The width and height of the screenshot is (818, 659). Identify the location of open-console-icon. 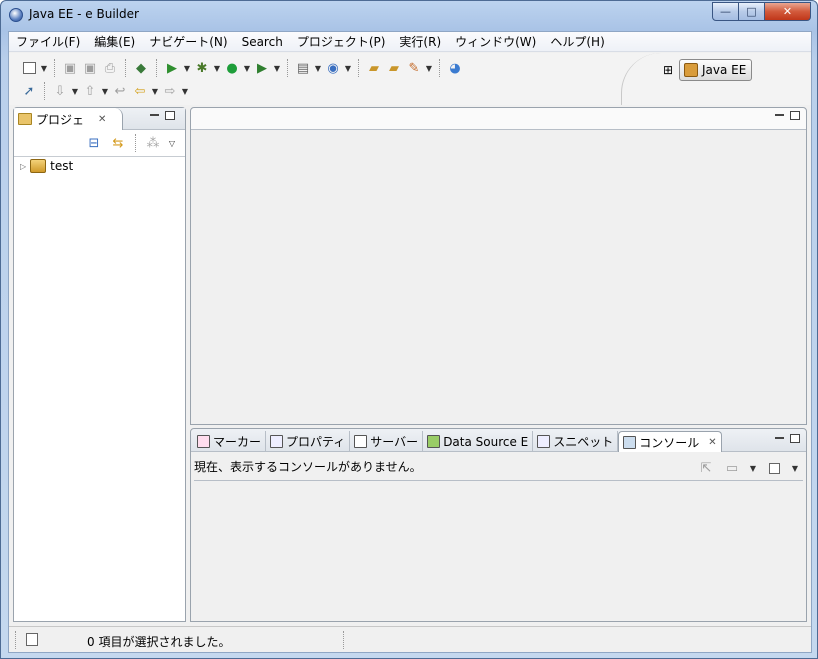
(774, 468).